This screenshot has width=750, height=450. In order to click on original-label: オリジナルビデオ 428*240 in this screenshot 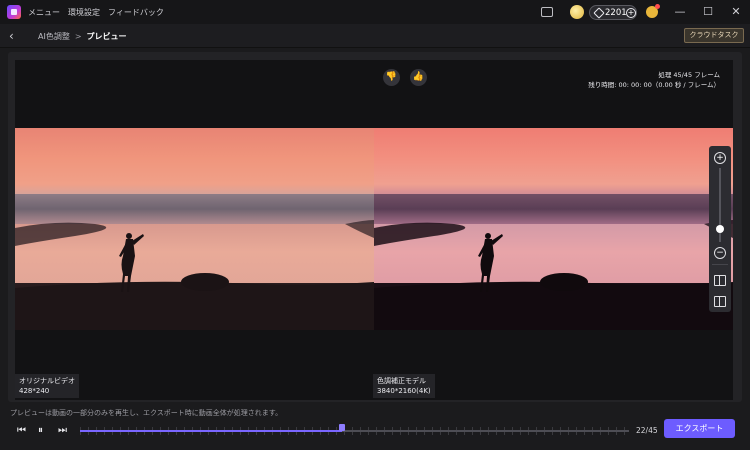, I will do `click(47, 386)`.